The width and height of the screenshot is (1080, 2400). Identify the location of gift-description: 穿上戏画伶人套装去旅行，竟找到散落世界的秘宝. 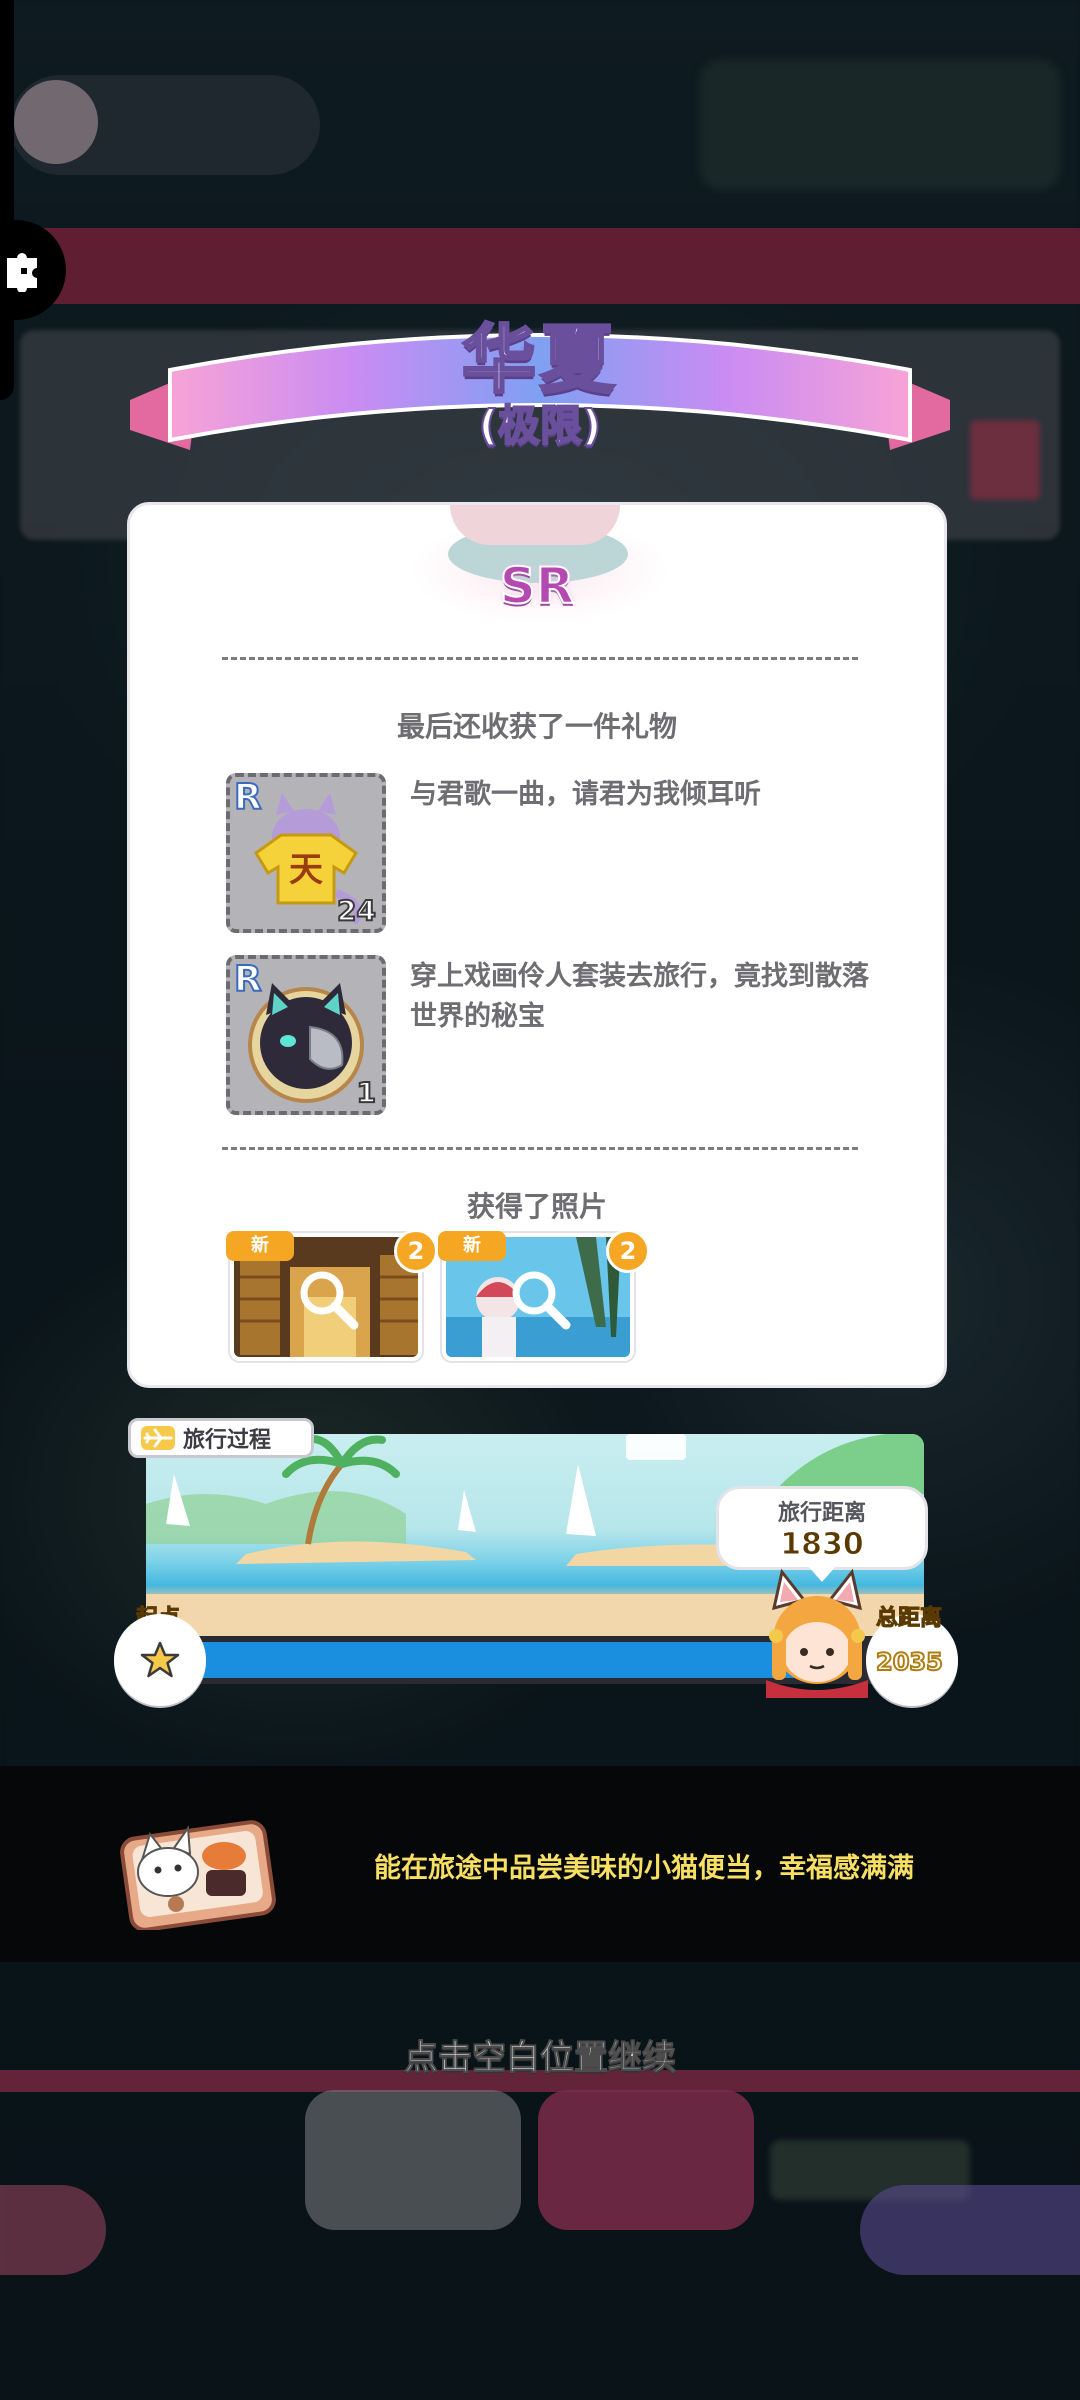
(639, 996).